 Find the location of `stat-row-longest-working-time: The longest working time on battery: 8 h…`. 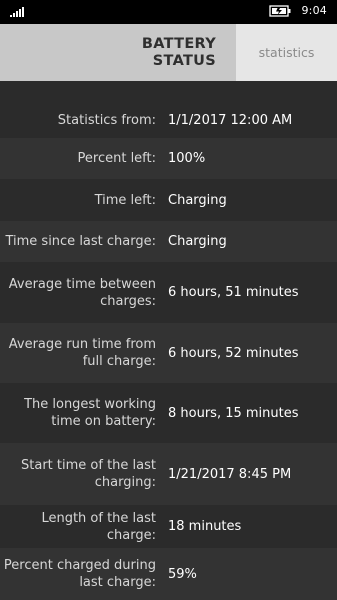

stat-row-longest-working-time: The longest working time on battery: 8 h… is located at coordinates (168, 413).